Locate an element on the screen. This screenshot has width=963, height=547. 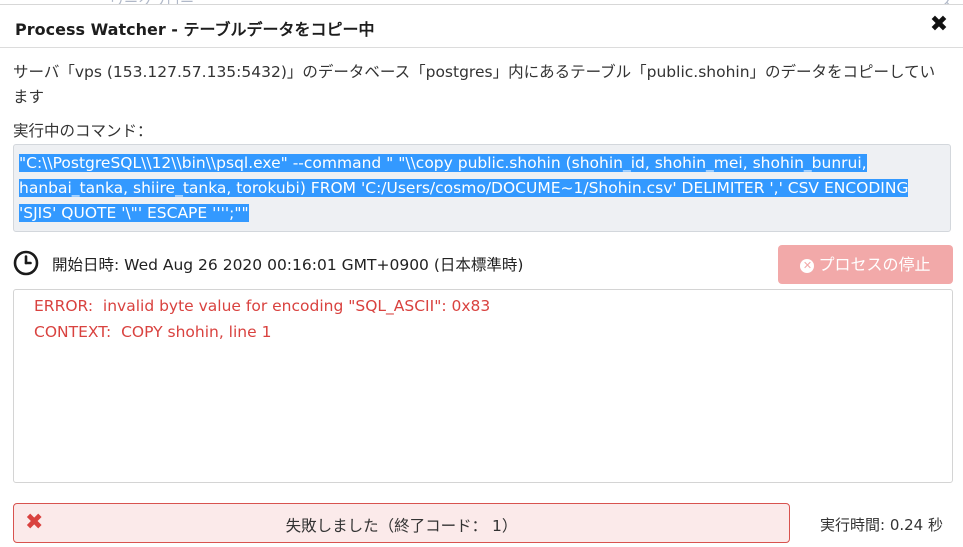
command-label: 実行中のコマンド： is located at coordinates (83, 131).